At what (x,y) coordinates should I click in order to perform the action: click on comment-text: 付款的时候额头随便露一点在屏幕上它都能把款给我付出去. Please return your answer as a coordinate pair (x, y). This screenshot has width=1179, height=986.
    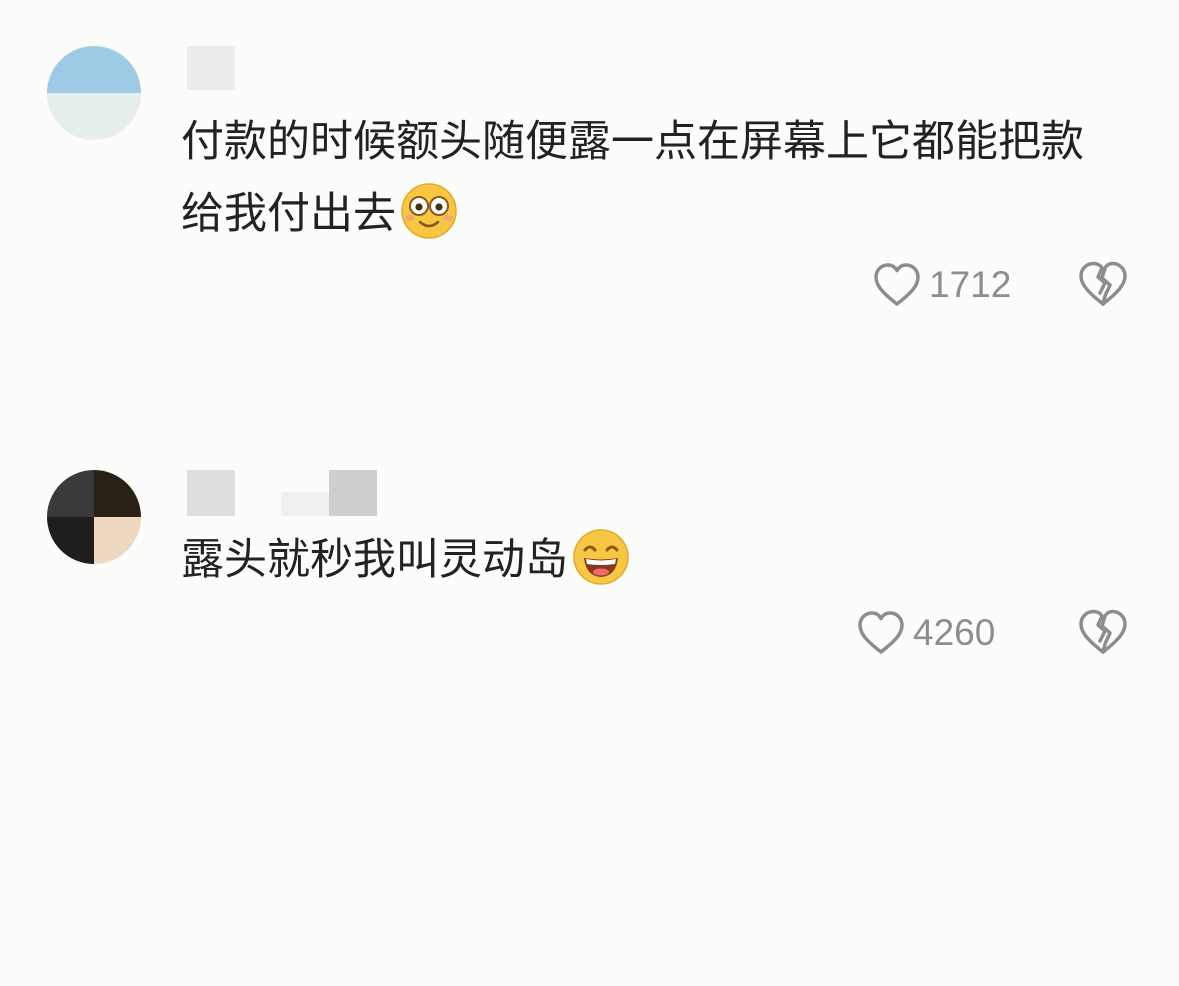
    Looking at the image, I should click on (646, 178).